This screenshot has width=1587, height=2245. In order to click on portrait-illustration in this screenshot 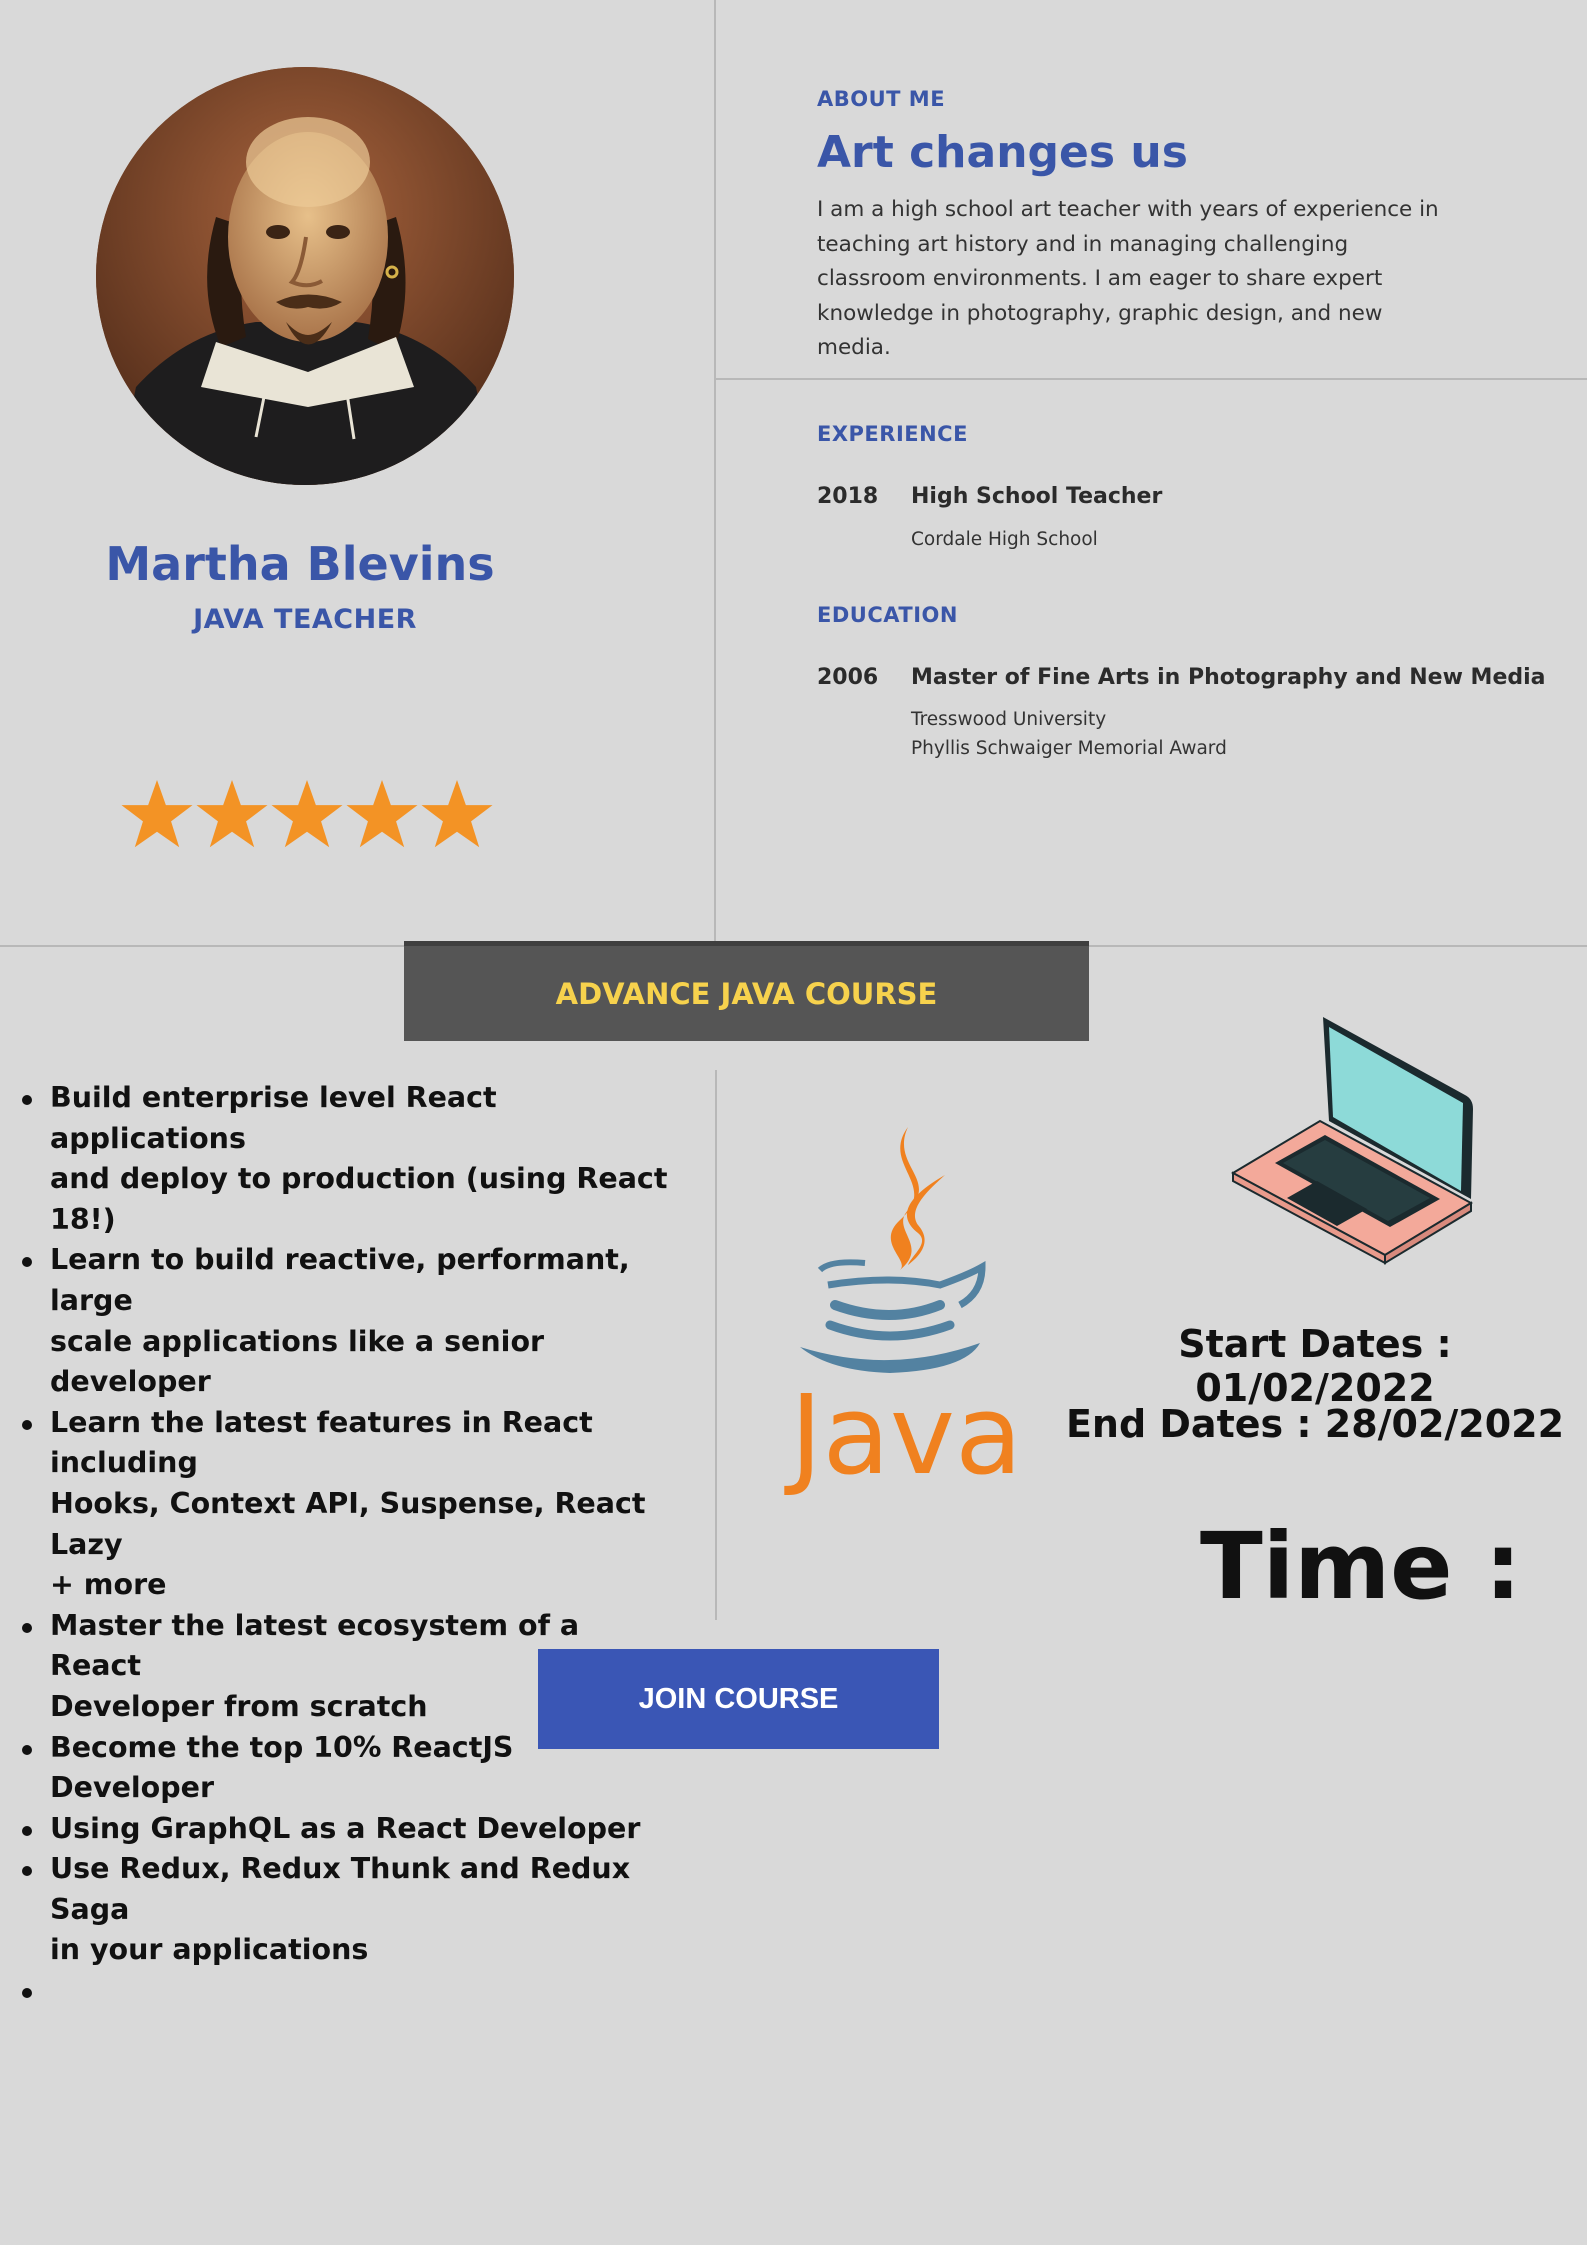, I will do `click(305, 276)`.